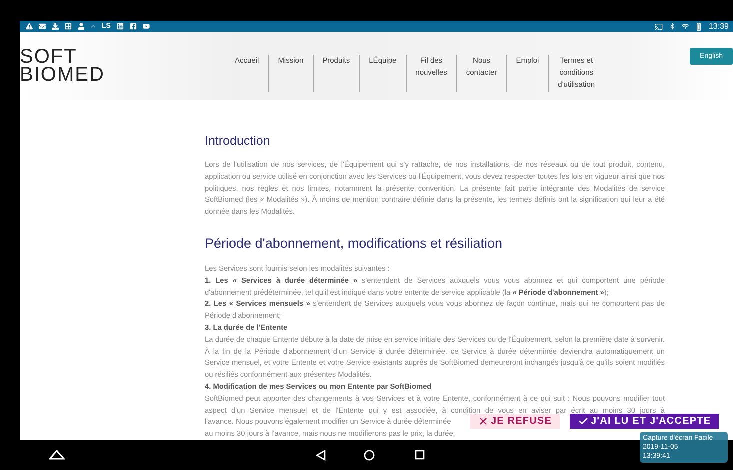 The width and height of the screenshot is (733, 470). What do you see at coordinates (321, 455) in the screenshot?
I see `back-icon` at bounding box center [321, 455].